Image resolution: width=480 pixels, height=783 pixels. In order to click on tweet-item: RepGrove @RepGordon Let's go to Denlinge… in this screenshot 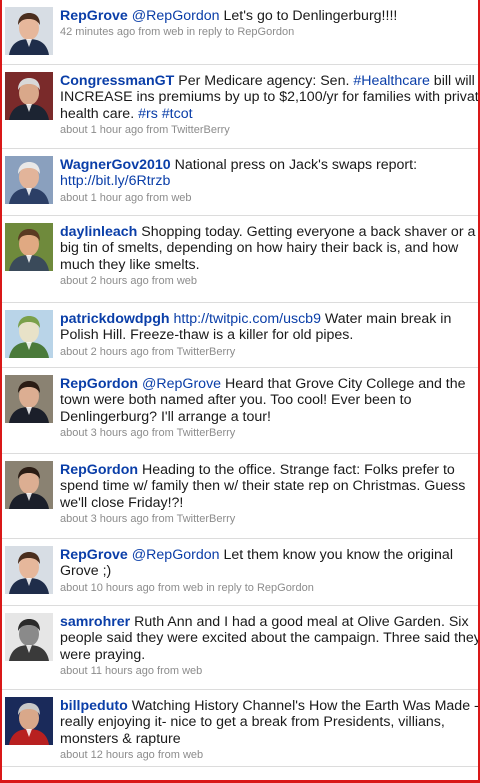, I will do `click(240, 32)`.